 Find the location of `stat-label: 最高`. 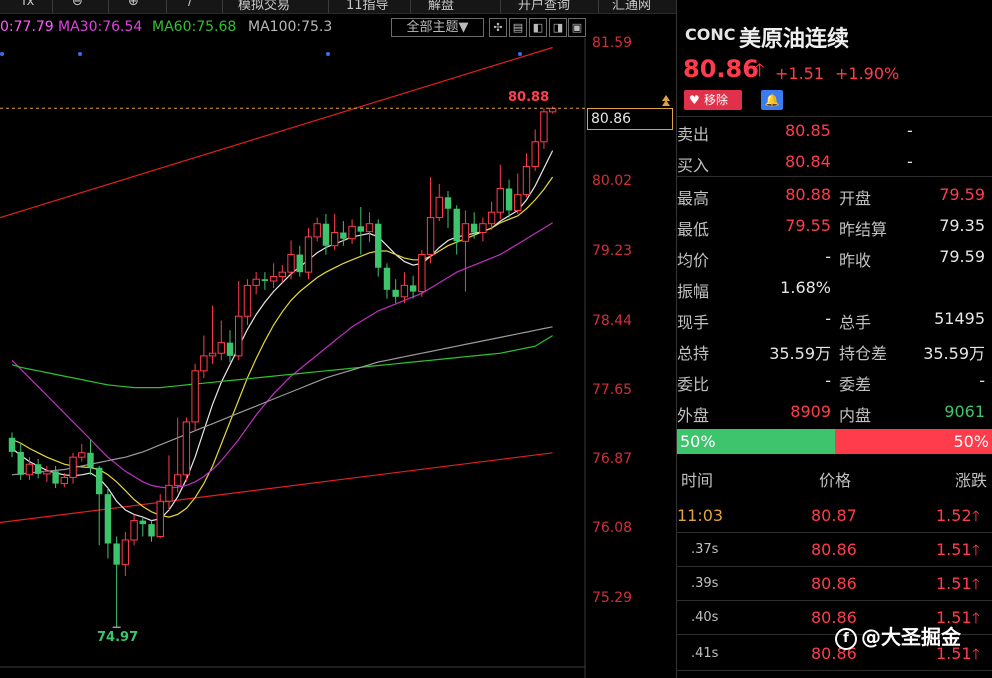

stat-label: 最高 is located at coordinates (693, 198).